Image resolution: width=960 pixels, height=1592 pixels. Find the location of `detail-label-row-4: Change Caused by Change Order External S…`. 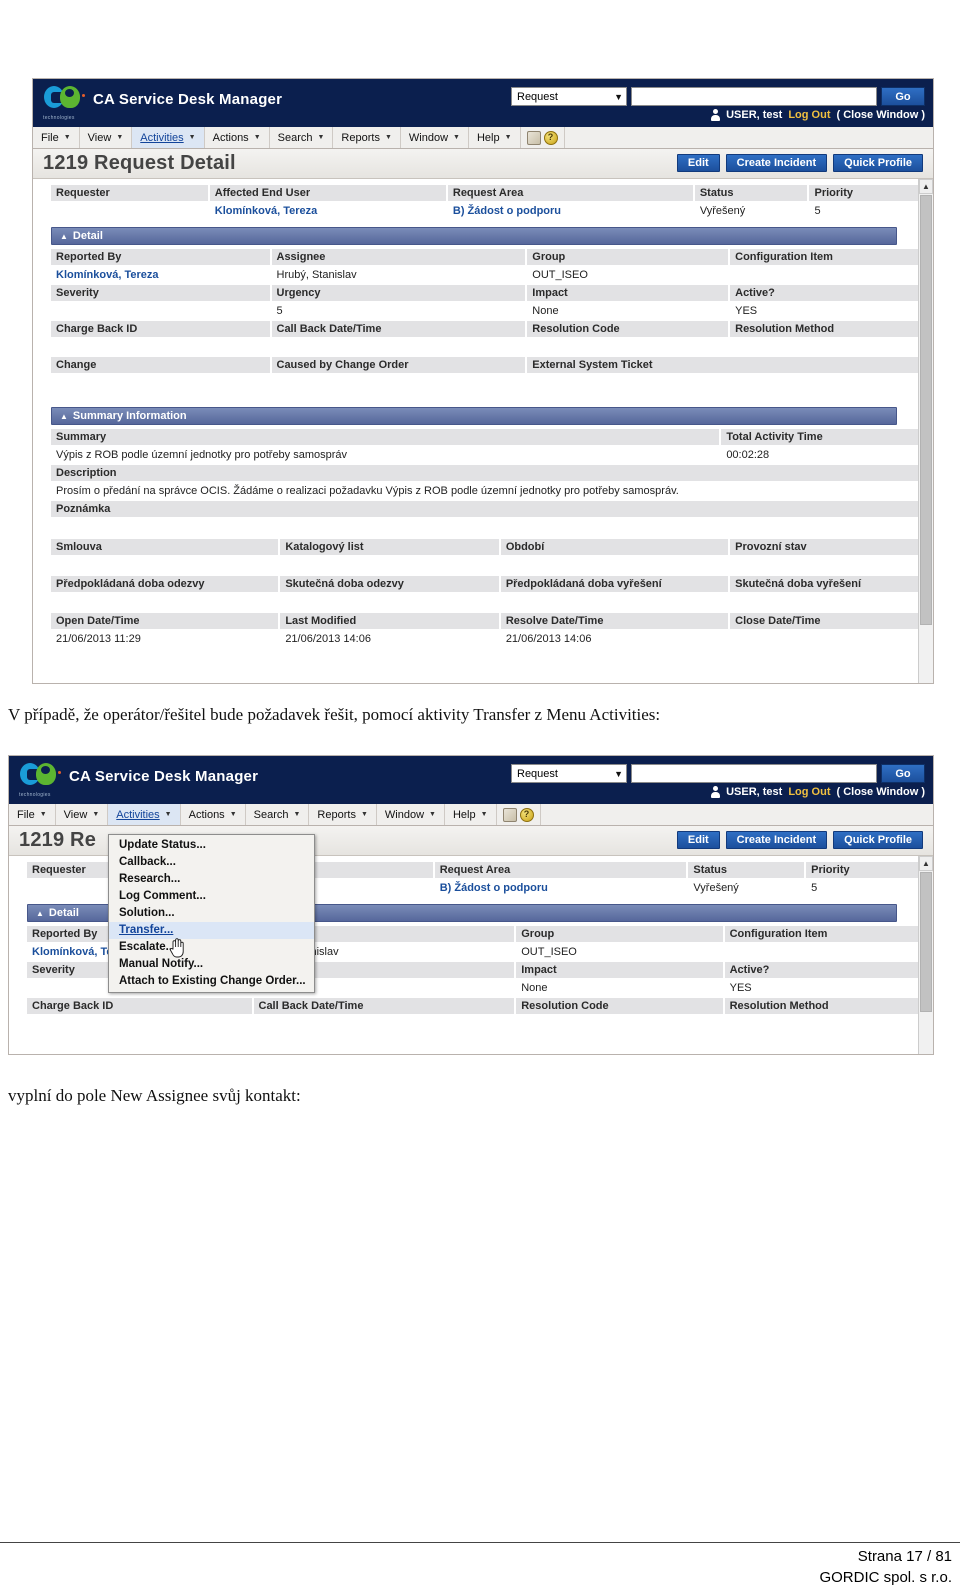

detail-label-row-4: Change Caused by Change Order External S… is located at coordinates (492, 365).